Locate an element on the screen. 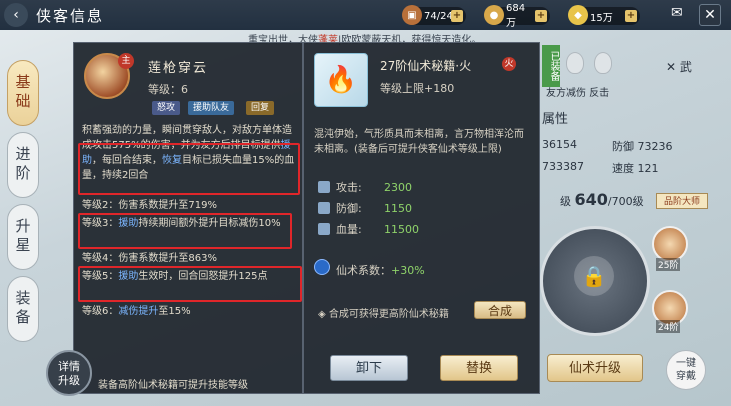 The image size is (731, 406). skill-tag: 怒攻 is located at coordinates (166, 108).